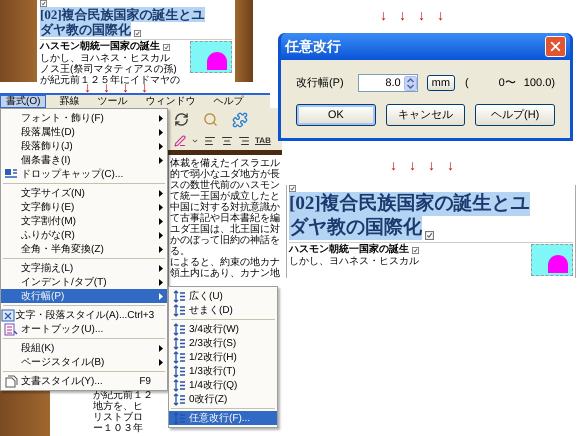 The image size is (582, 436). I want to click on range-max: 100.0), so click(539, 83).